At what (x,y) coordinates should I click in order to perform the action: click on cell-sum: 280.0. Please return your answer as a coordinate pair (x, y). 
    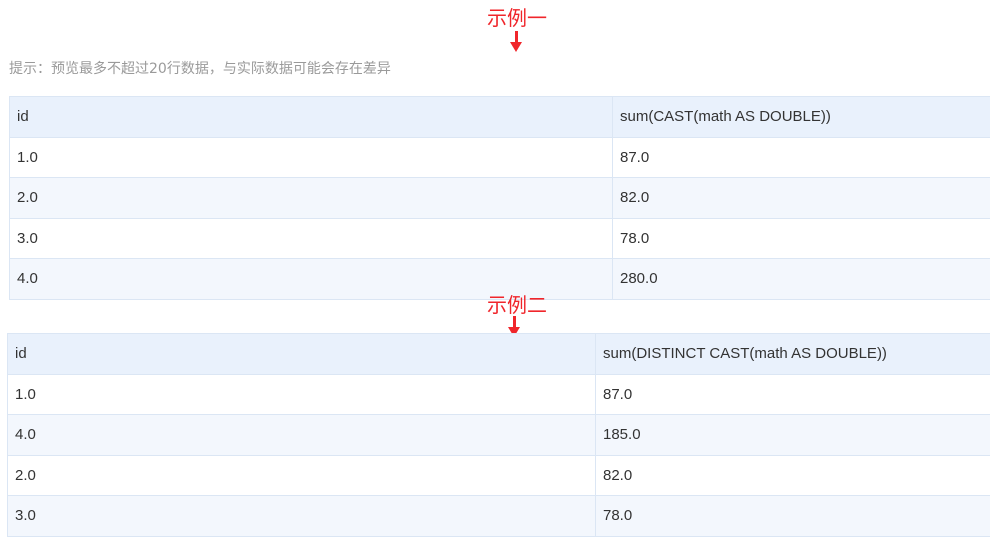
    Looking at the image, I should click on (801, 279).